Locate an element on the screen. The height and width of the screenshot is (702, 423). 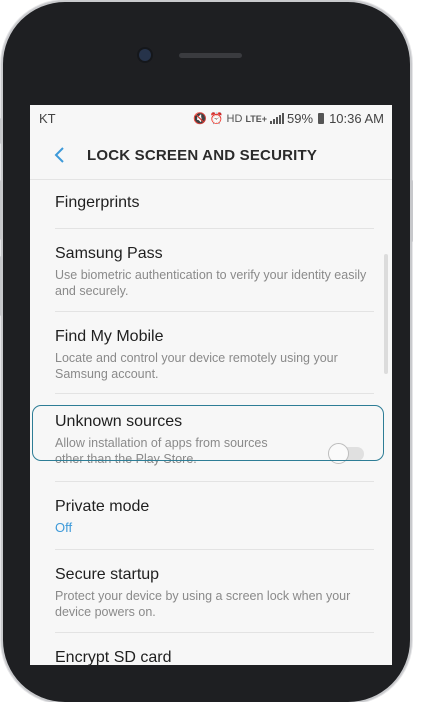
volume-down-button is located at coordinates (1, 286).